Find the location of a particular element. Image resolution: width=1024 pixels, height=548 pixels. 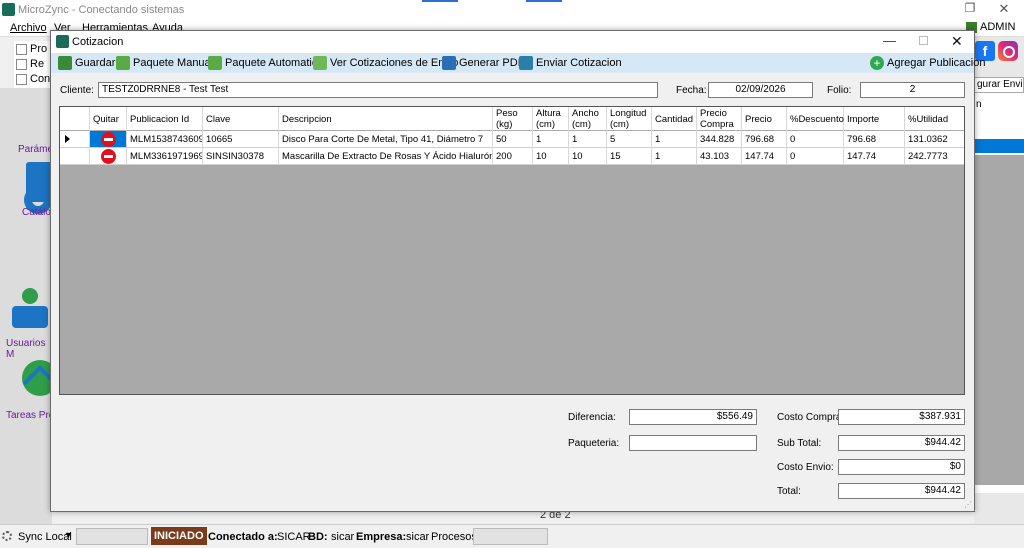

cell-precio: 147.74 is located at coordinates (764, 156).